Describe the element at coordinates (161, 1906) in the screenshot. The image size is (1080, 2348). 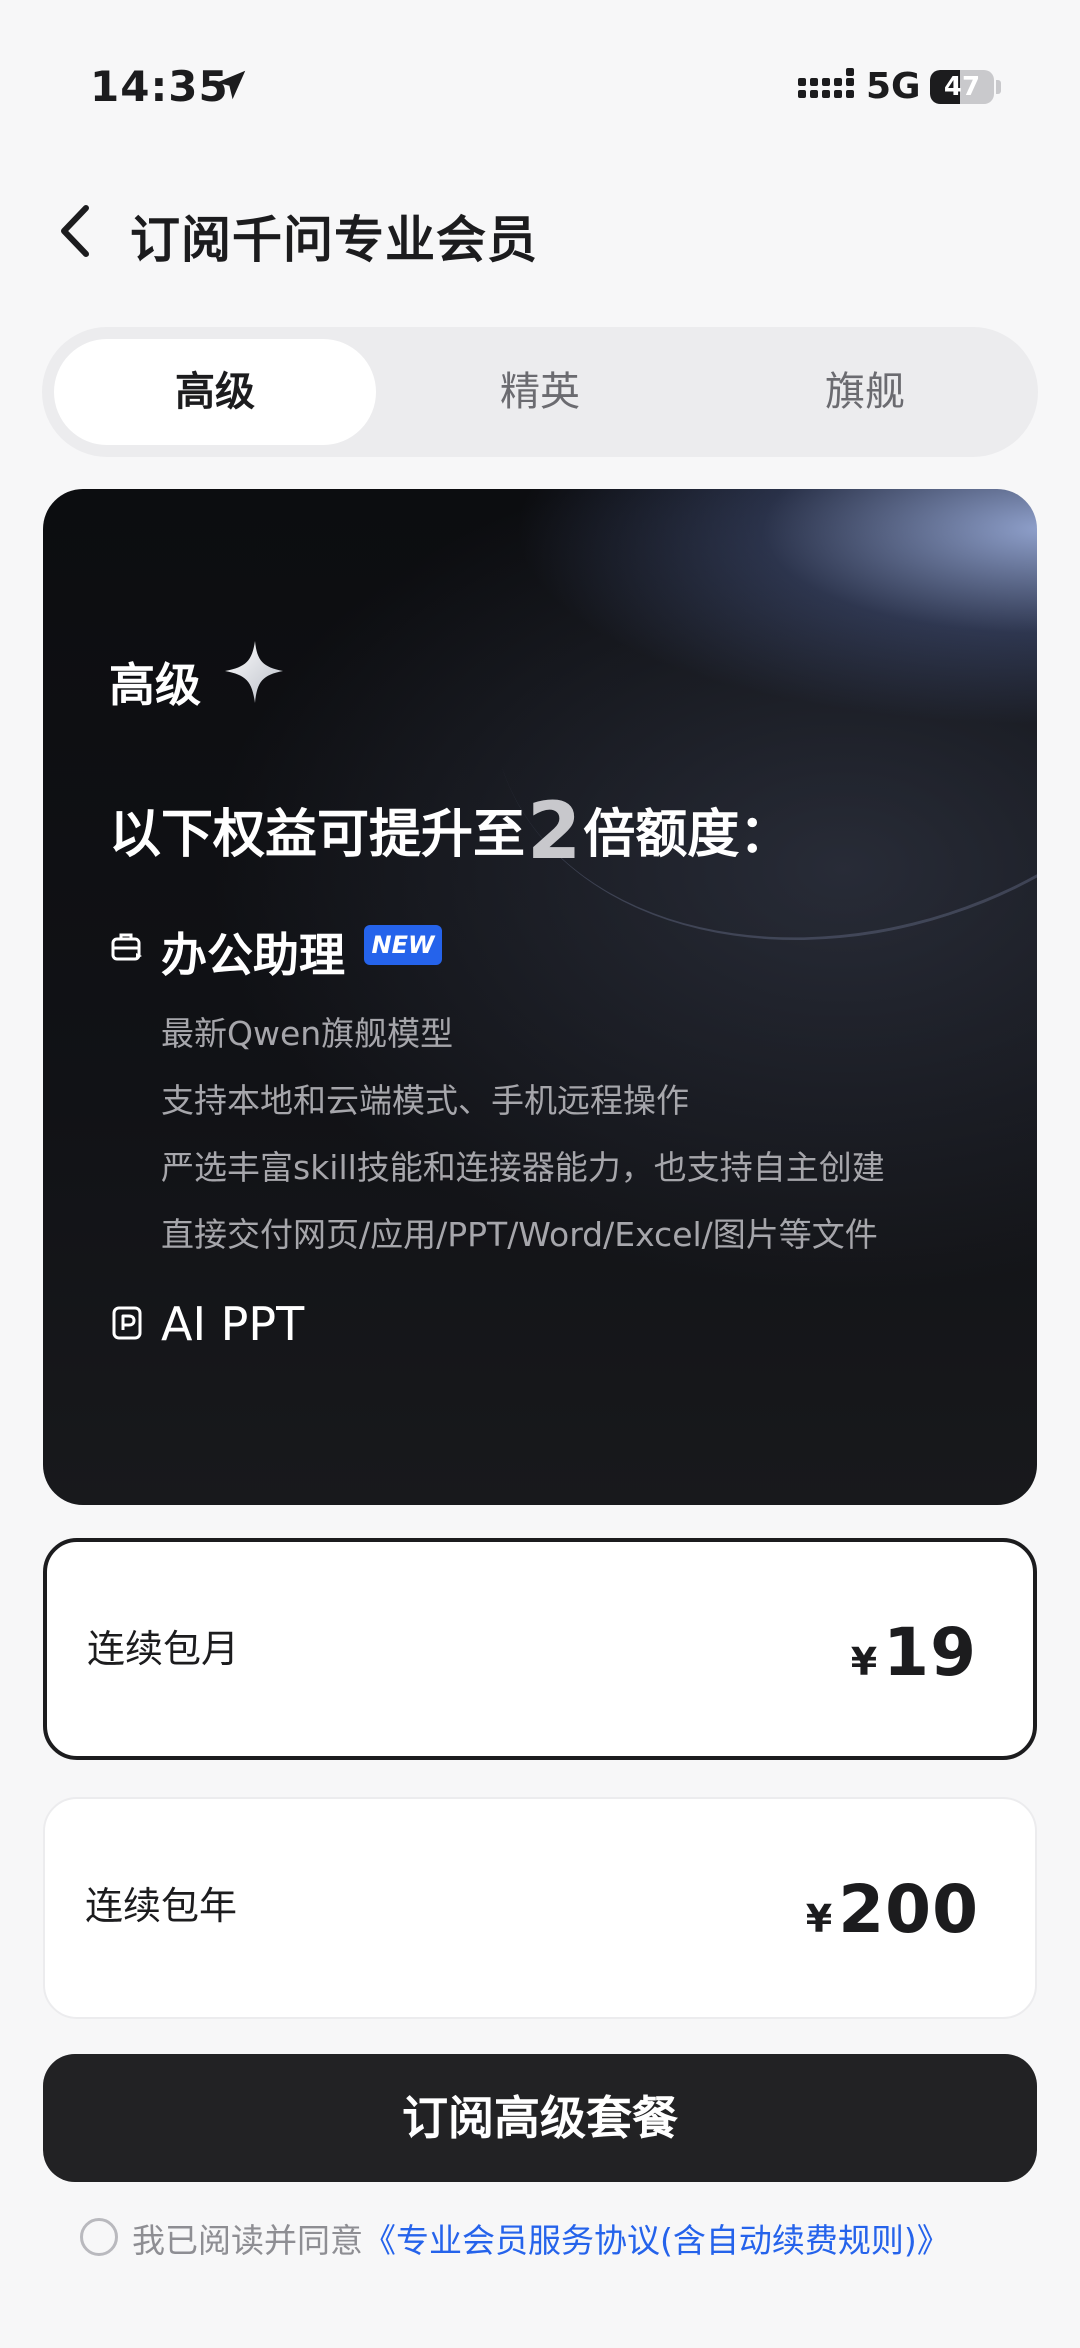
I see `plan-label: 连续包年` at that location.